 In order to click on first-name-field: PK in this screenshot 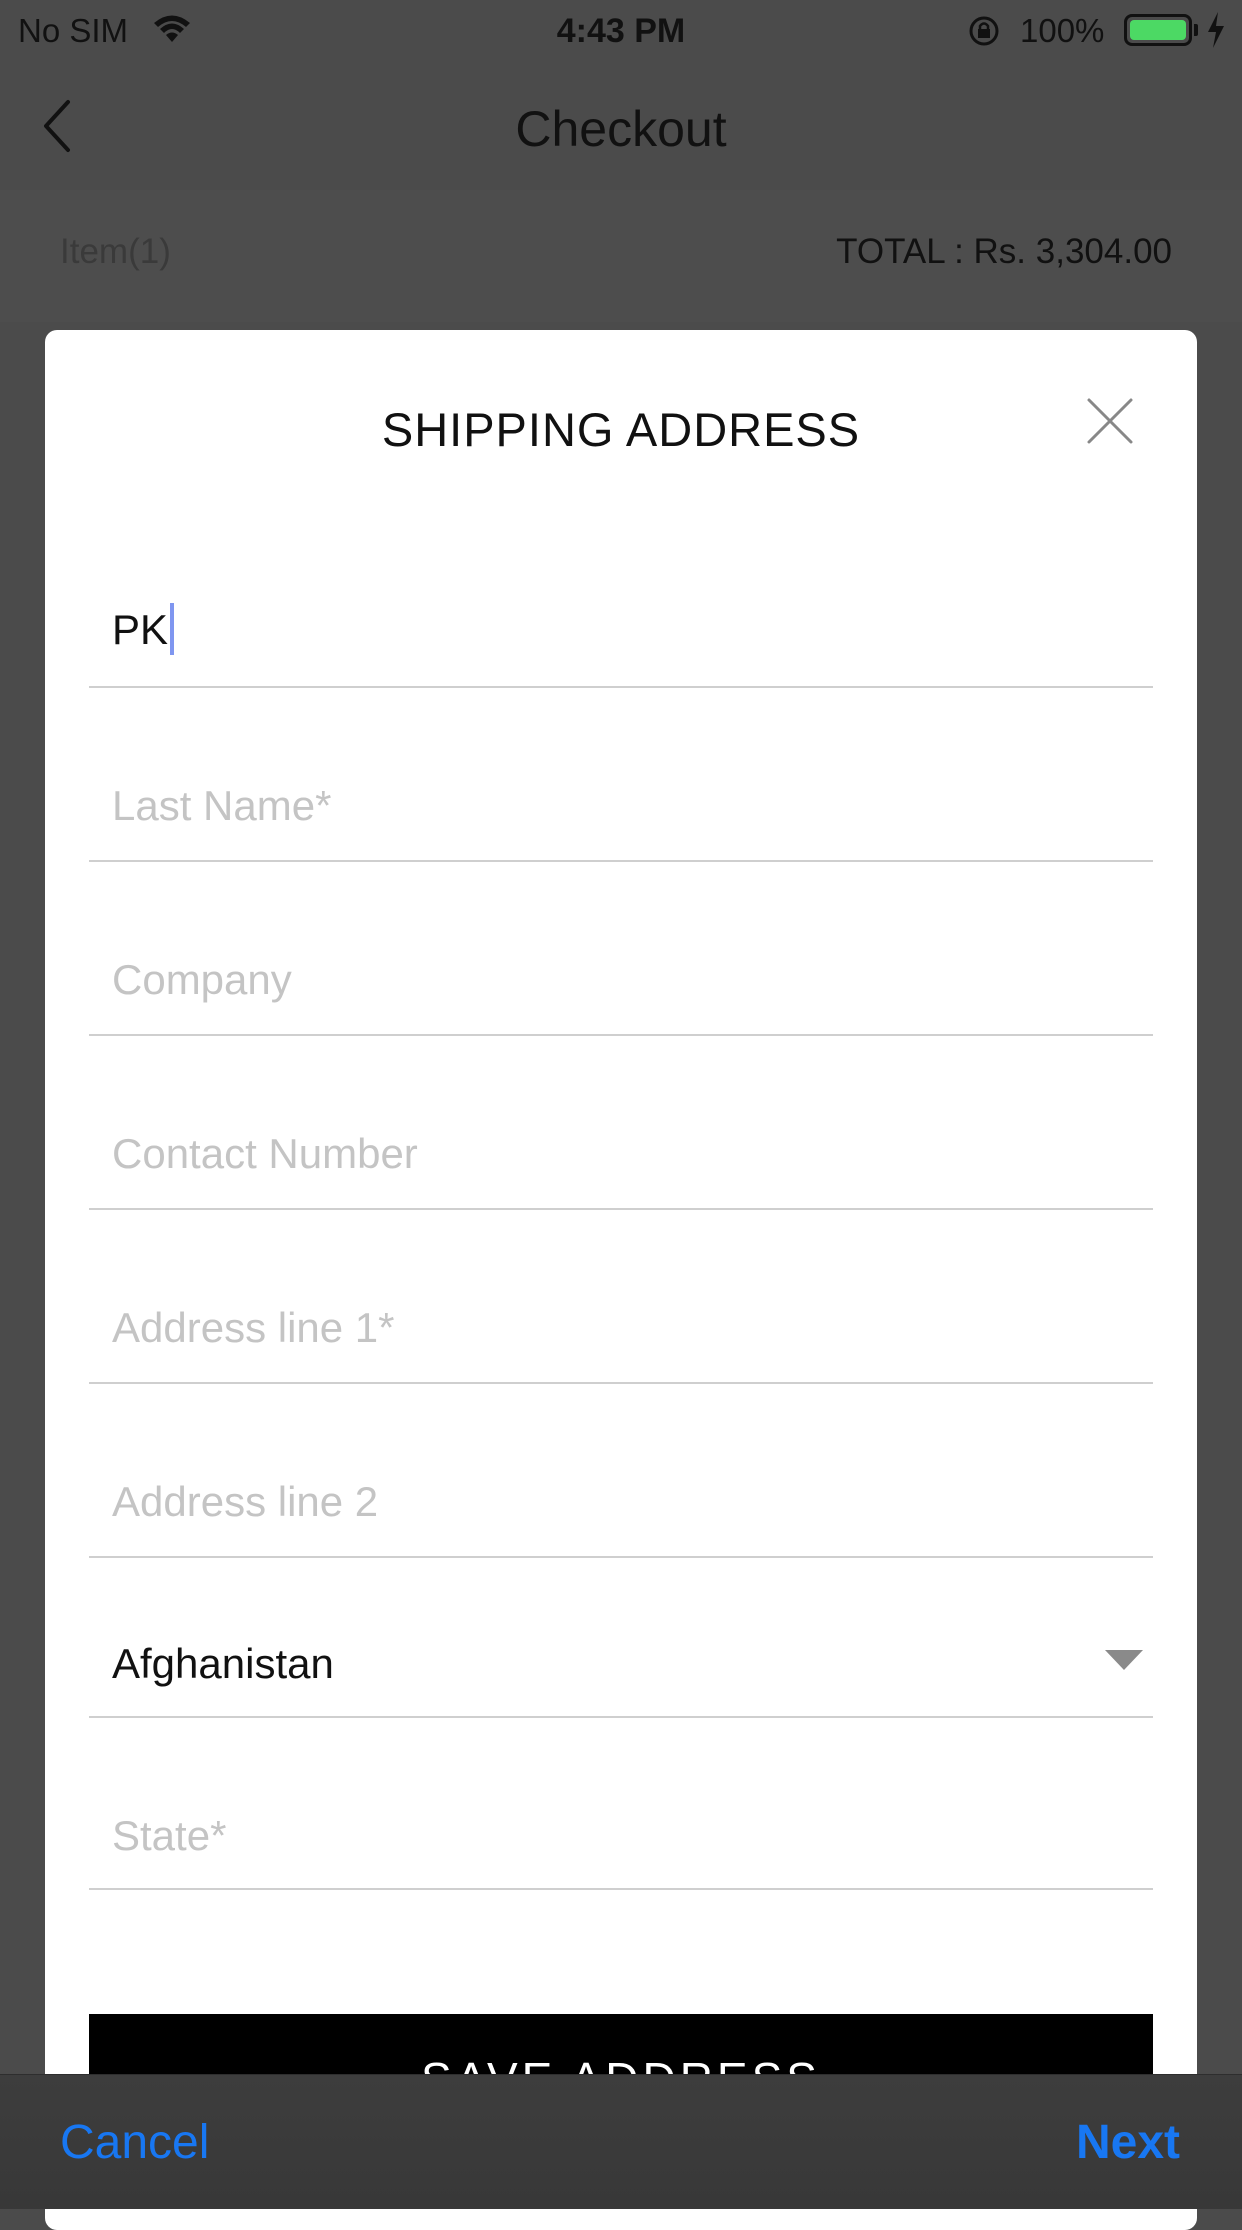, I will do `click(621, 629)`.